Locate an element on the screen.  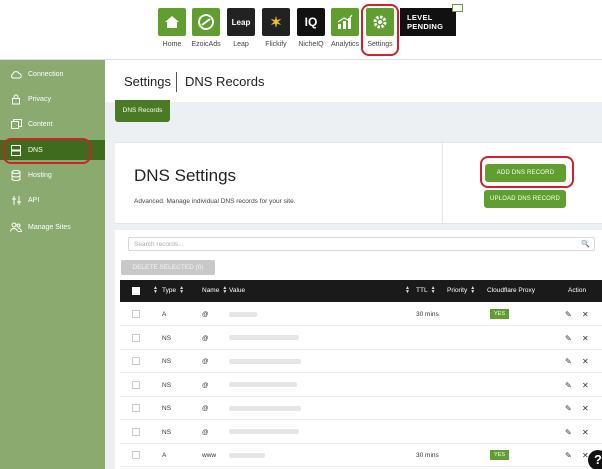
page-subtitle: DNS Records is located at coordinates (225, 81).